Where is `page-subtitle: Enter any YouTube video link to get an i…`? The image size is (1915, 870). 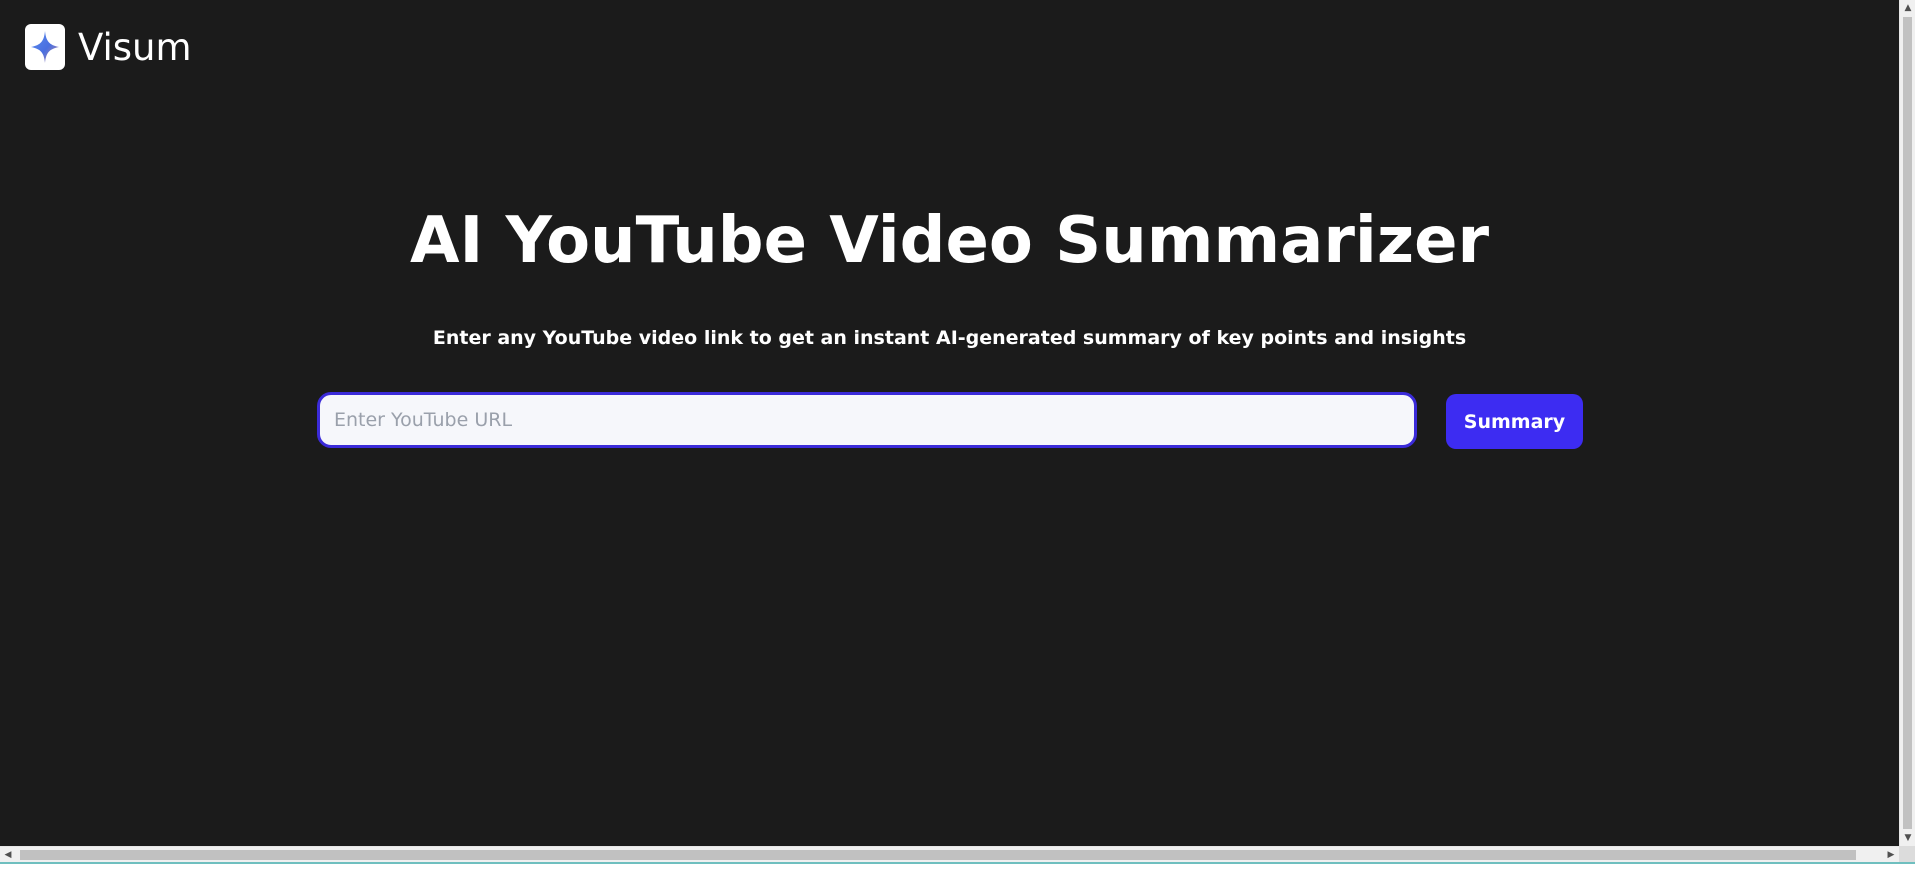 page-subtitle: Enter any YouTube video link to get an i… is located at coordinates (949, 338).